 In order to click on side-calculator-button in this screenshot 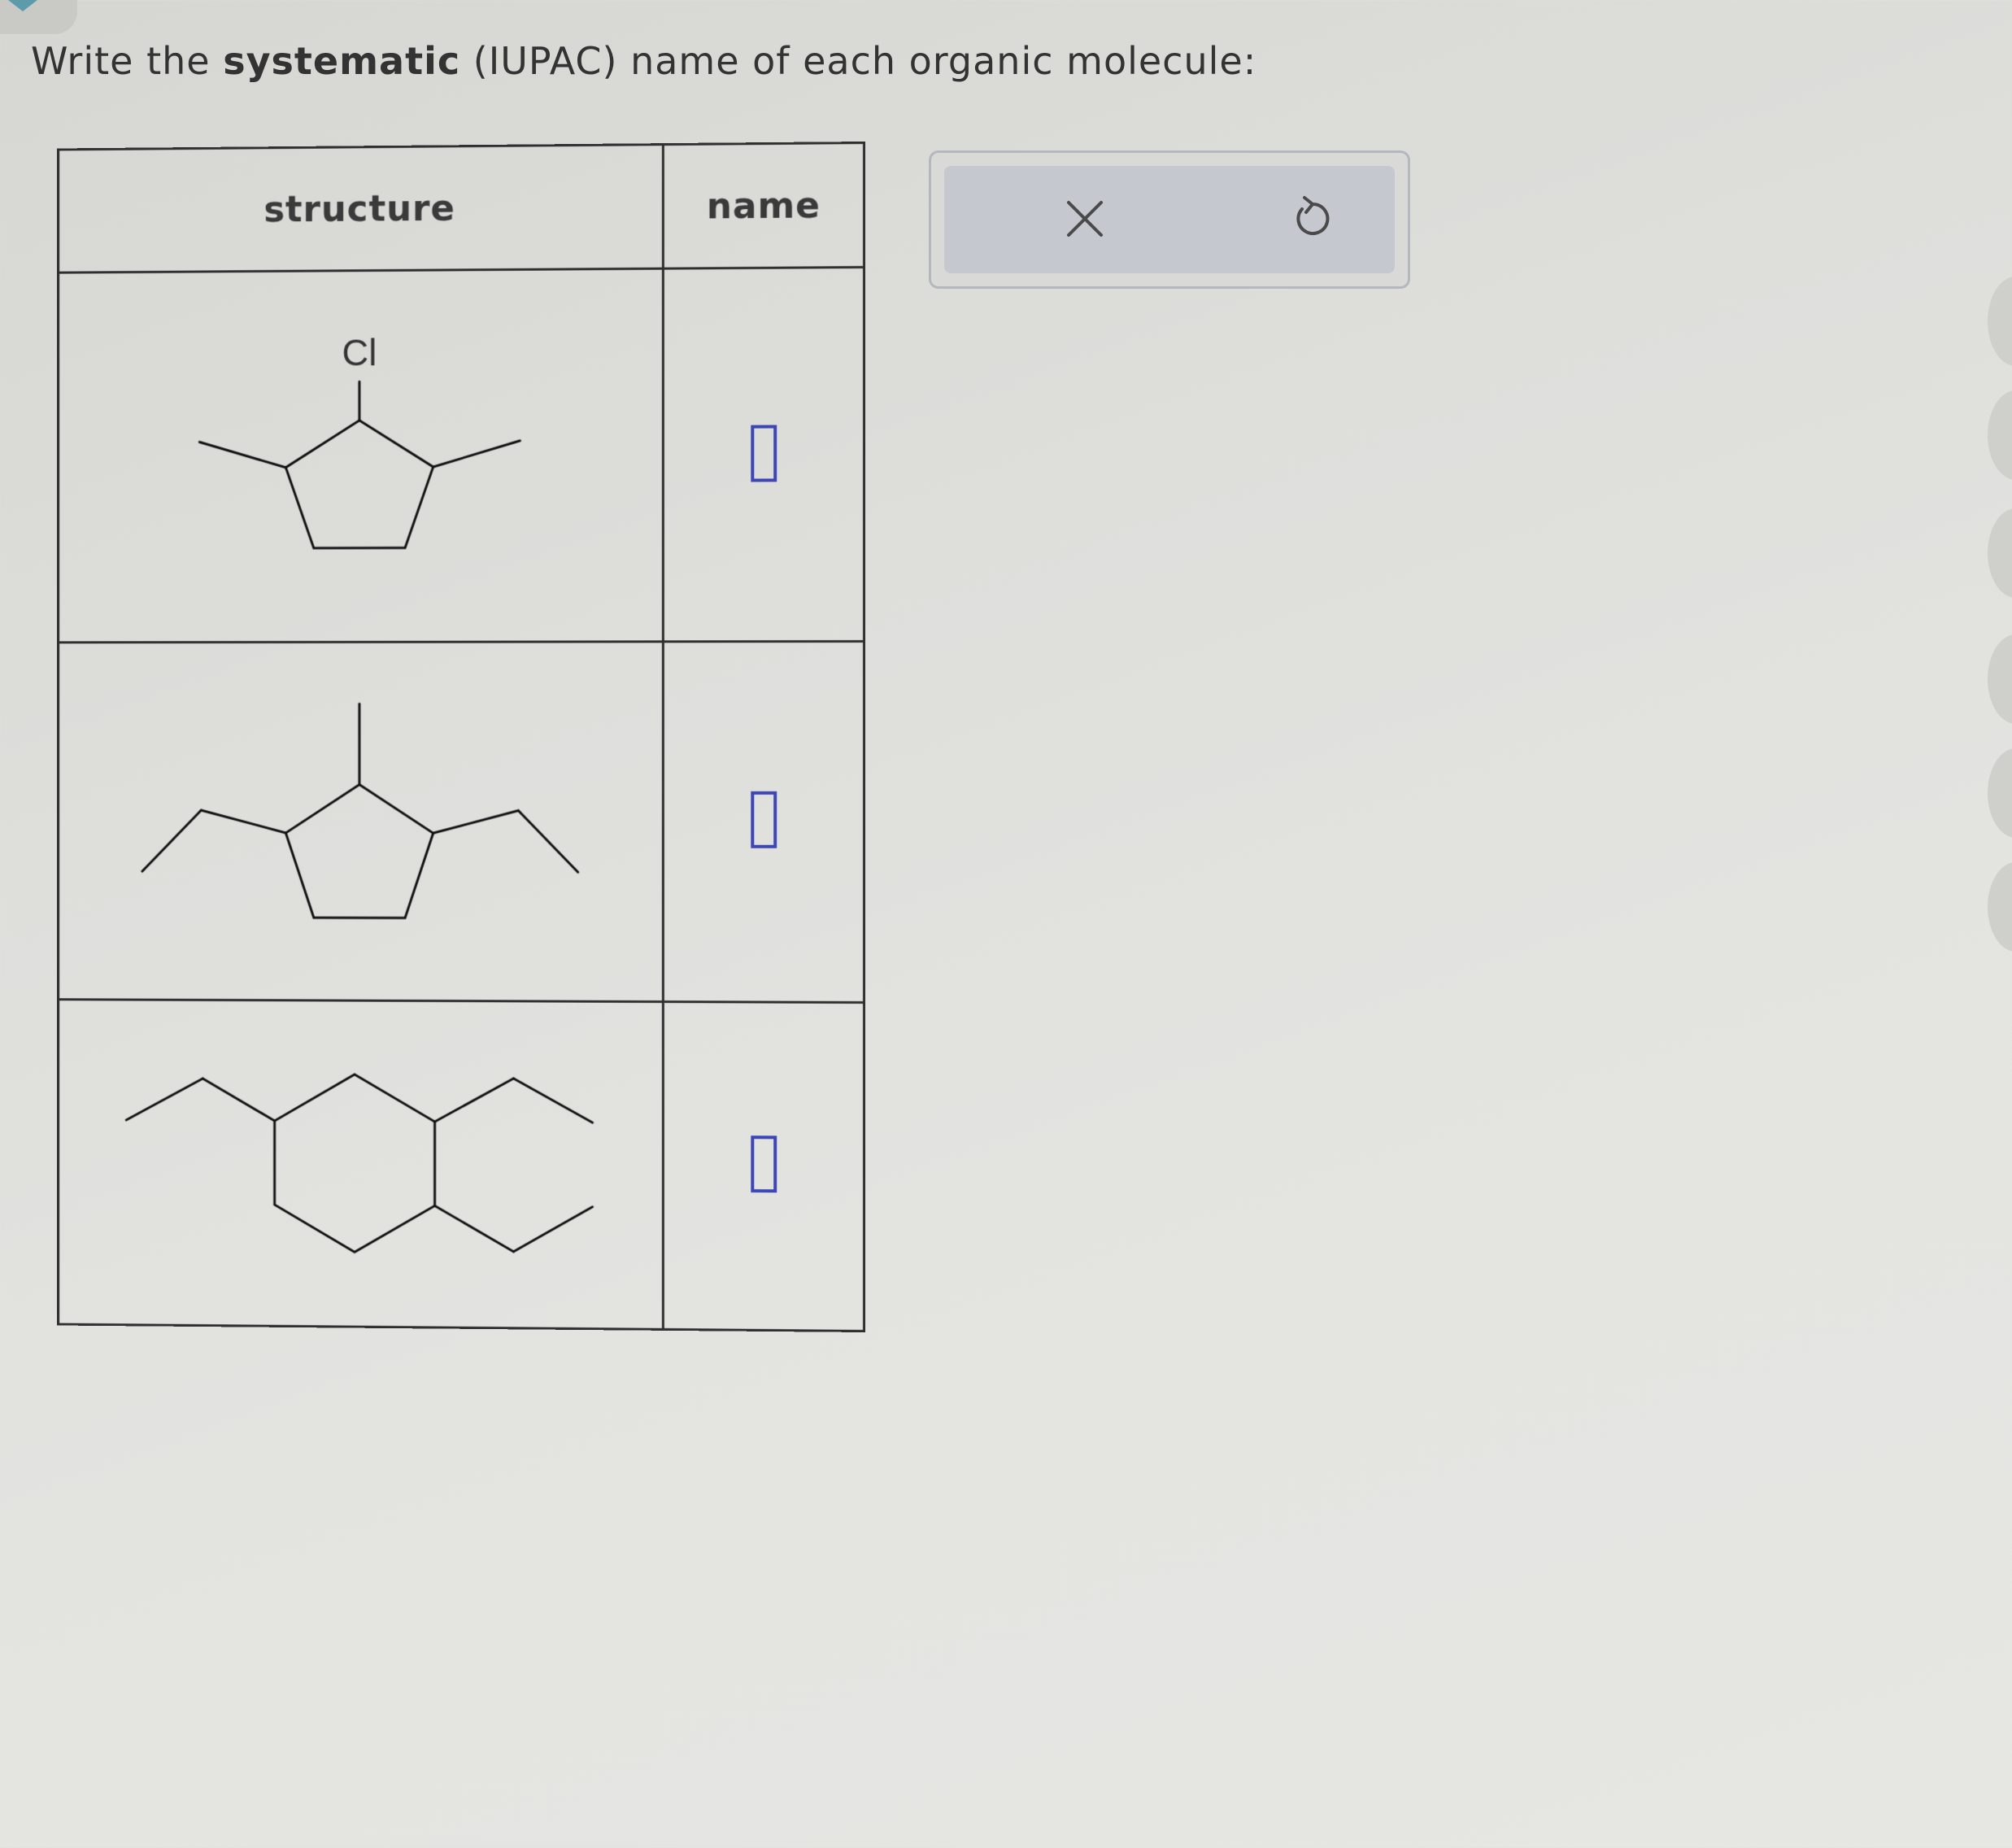, I will do `click(2000, 435)`.